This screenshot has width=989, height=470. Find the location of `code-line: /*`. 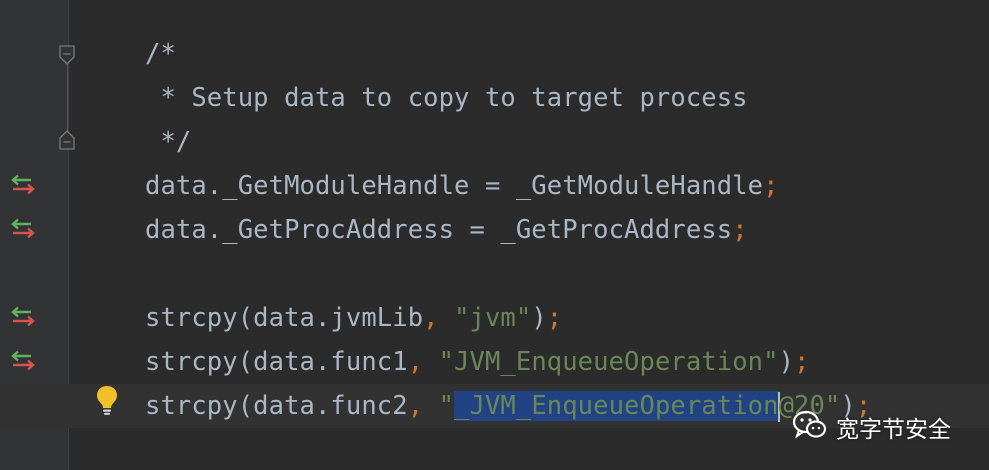

code-line: /* is located at coordinates (494, 54).